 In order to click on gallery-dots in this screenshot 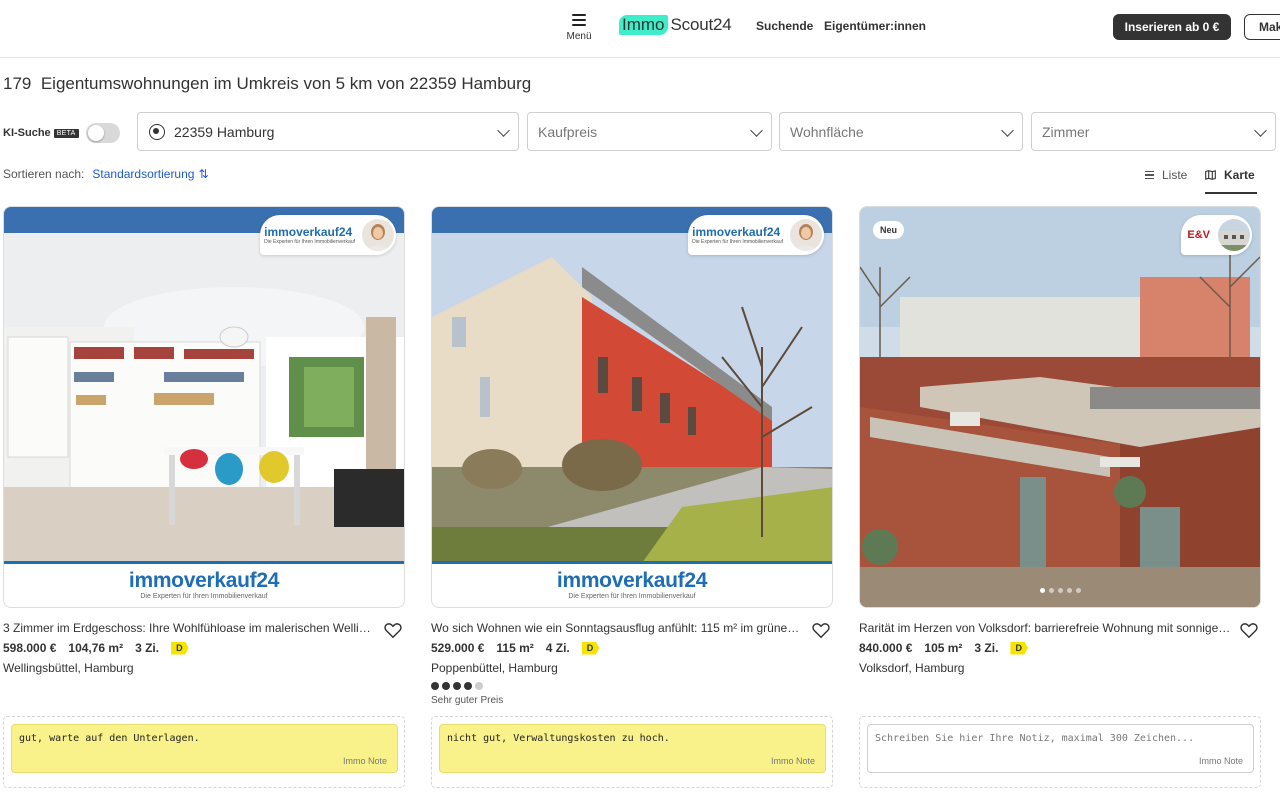, I will do `click(1060, 590)`.